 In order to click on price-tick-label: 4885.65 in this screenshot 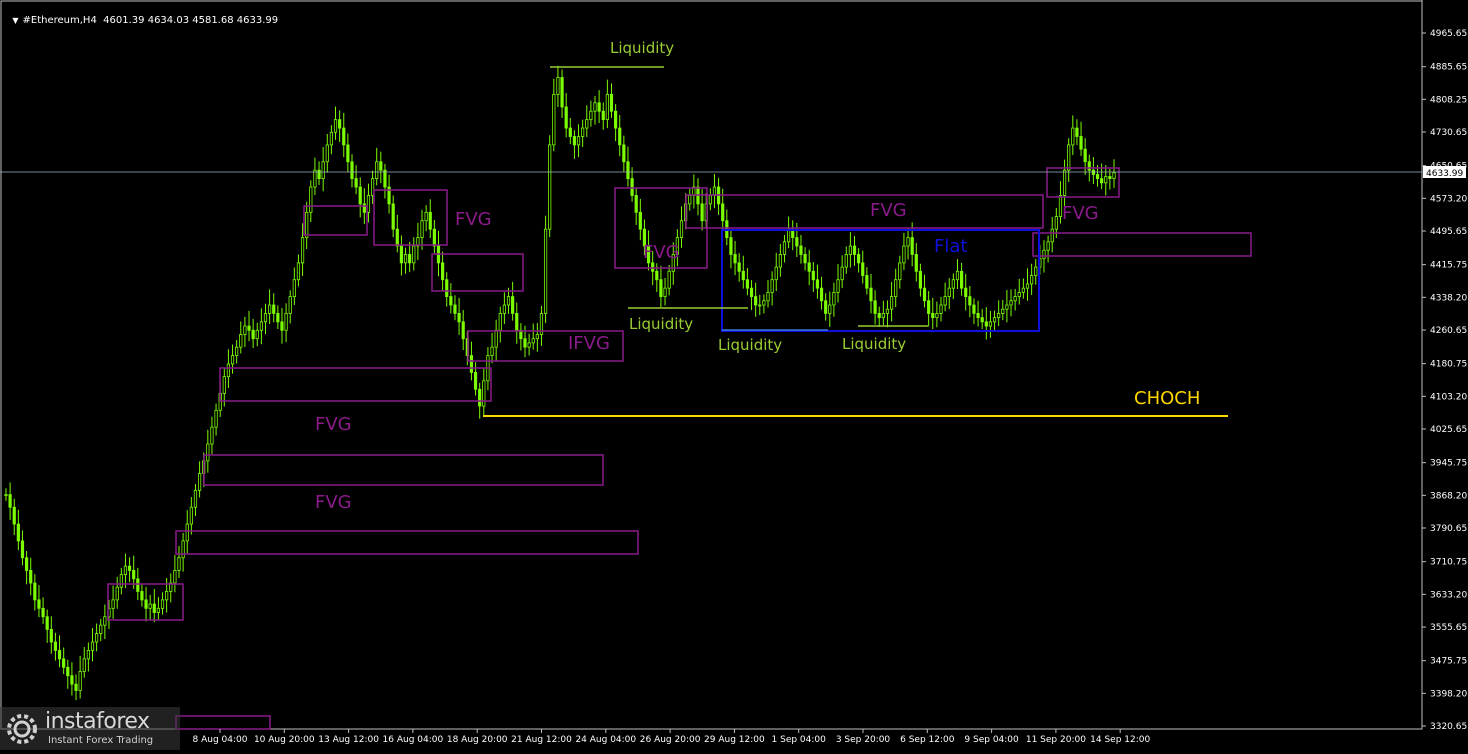, I will do `click(1448, 68)`.